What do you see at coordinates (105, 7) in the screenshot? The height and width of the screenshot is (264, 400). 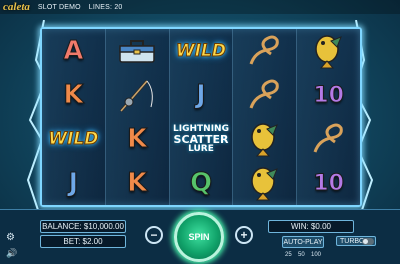 I see `lines-label: LINES: 20` at bounding box center [105, 7].